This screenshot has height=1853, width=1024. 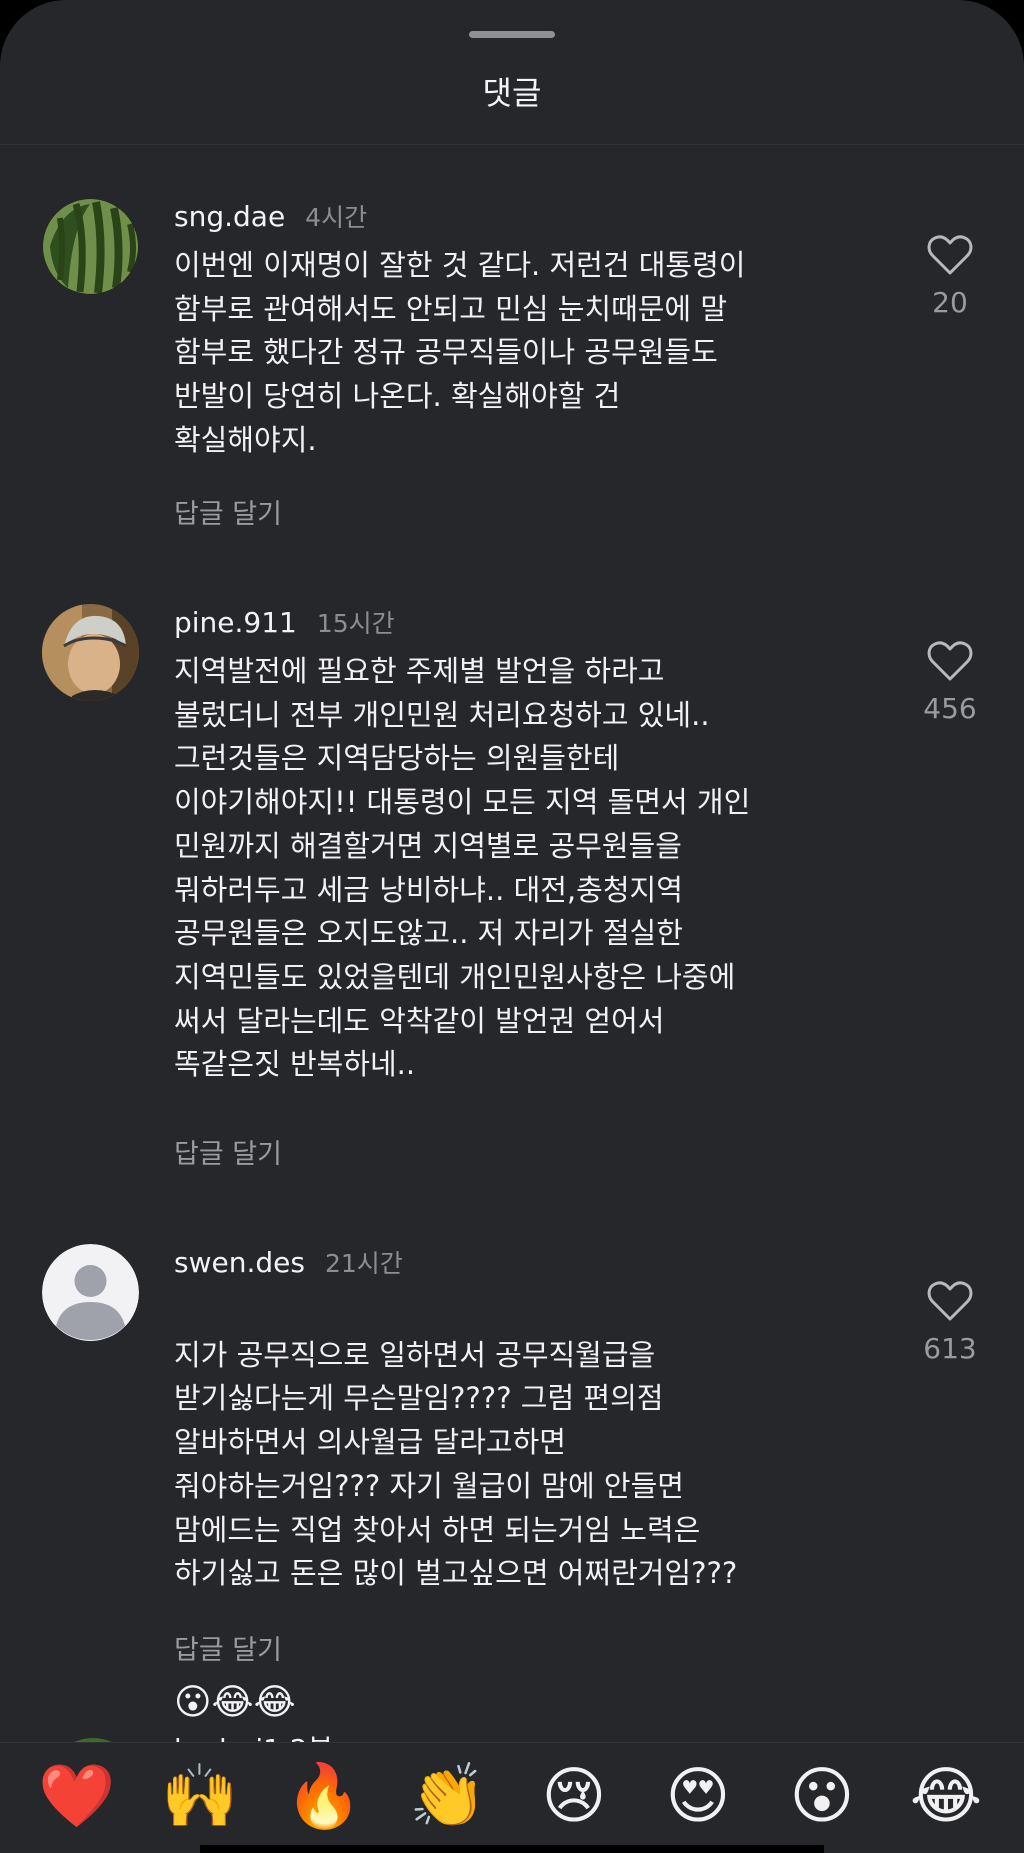 What do you see at coordinates (950, 302) in the screenshot?
I see `like-count: 20` at bounding box center [950, 302].